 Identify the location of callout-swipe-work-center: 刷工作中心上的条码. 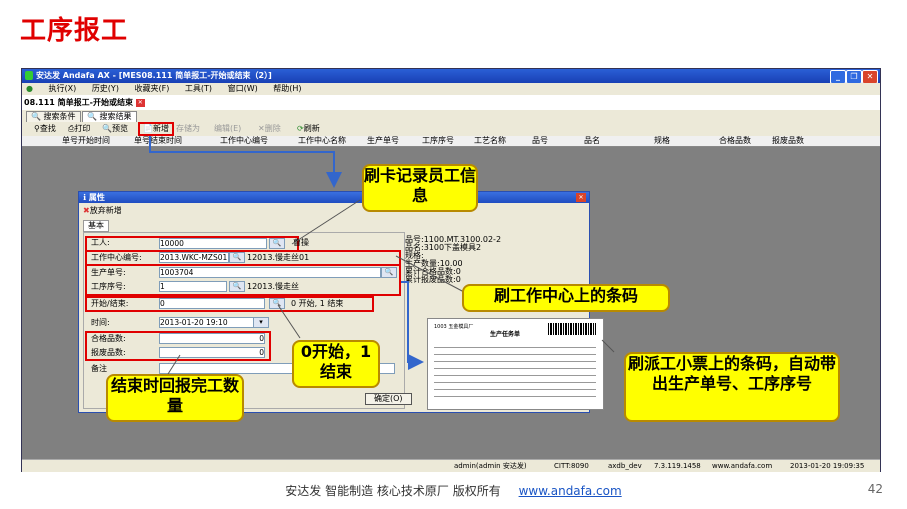
(566, 298).